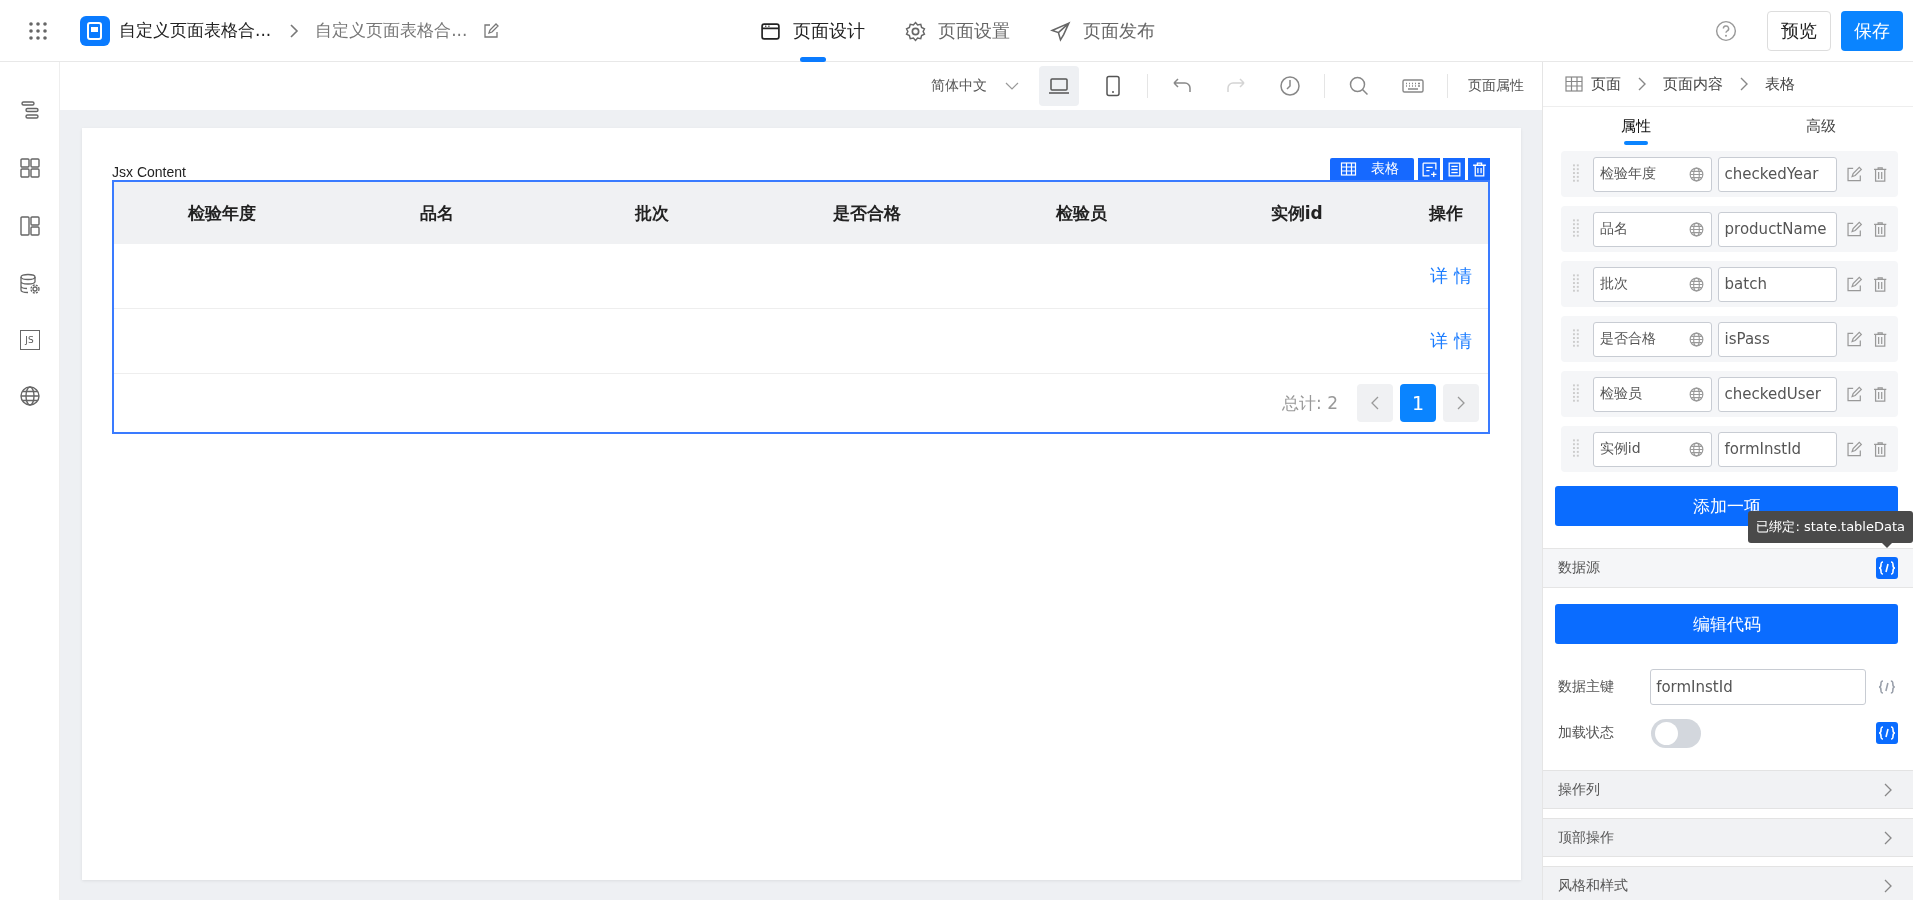 The height and width of the screenshot is (900, 1913). I want to click on chevron-left-icon, so click(1375, 403).